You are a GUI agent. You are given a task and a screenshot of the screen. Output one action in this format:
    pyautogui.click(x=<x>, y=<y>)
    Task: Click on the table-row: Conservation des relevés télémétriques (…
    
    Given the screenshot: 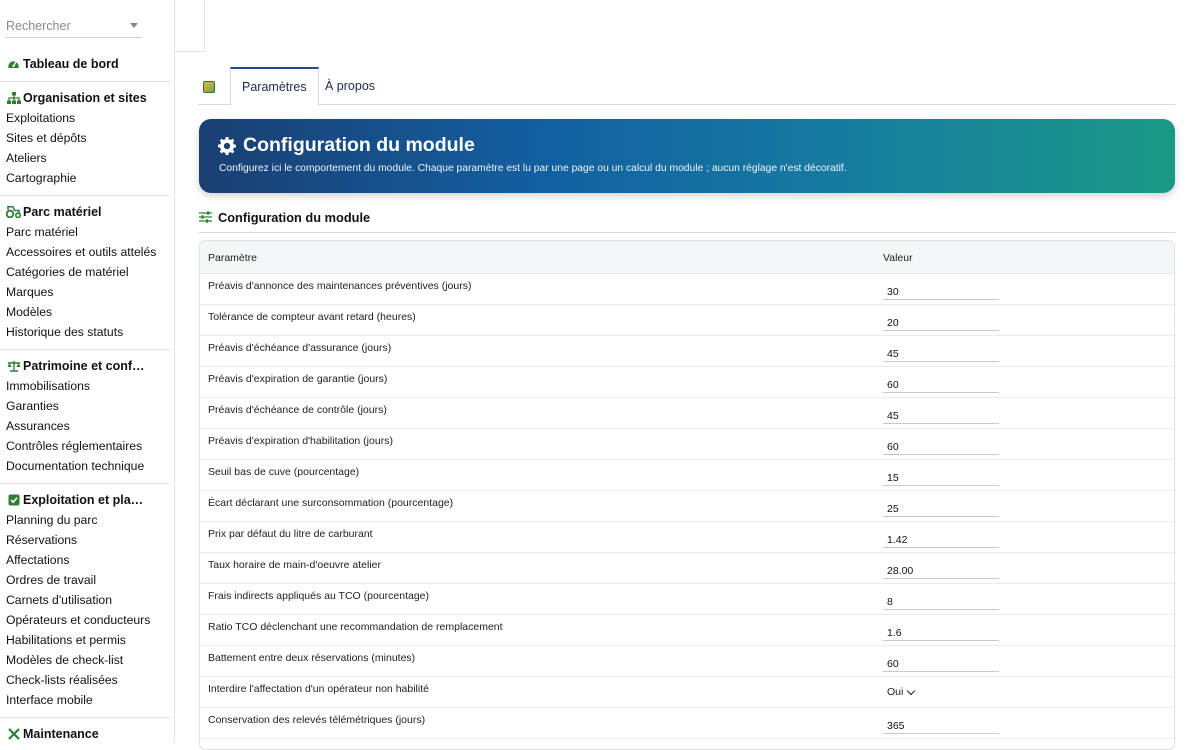 What is the action you would take?
    pyautogui.click(x=687, y=723)
    